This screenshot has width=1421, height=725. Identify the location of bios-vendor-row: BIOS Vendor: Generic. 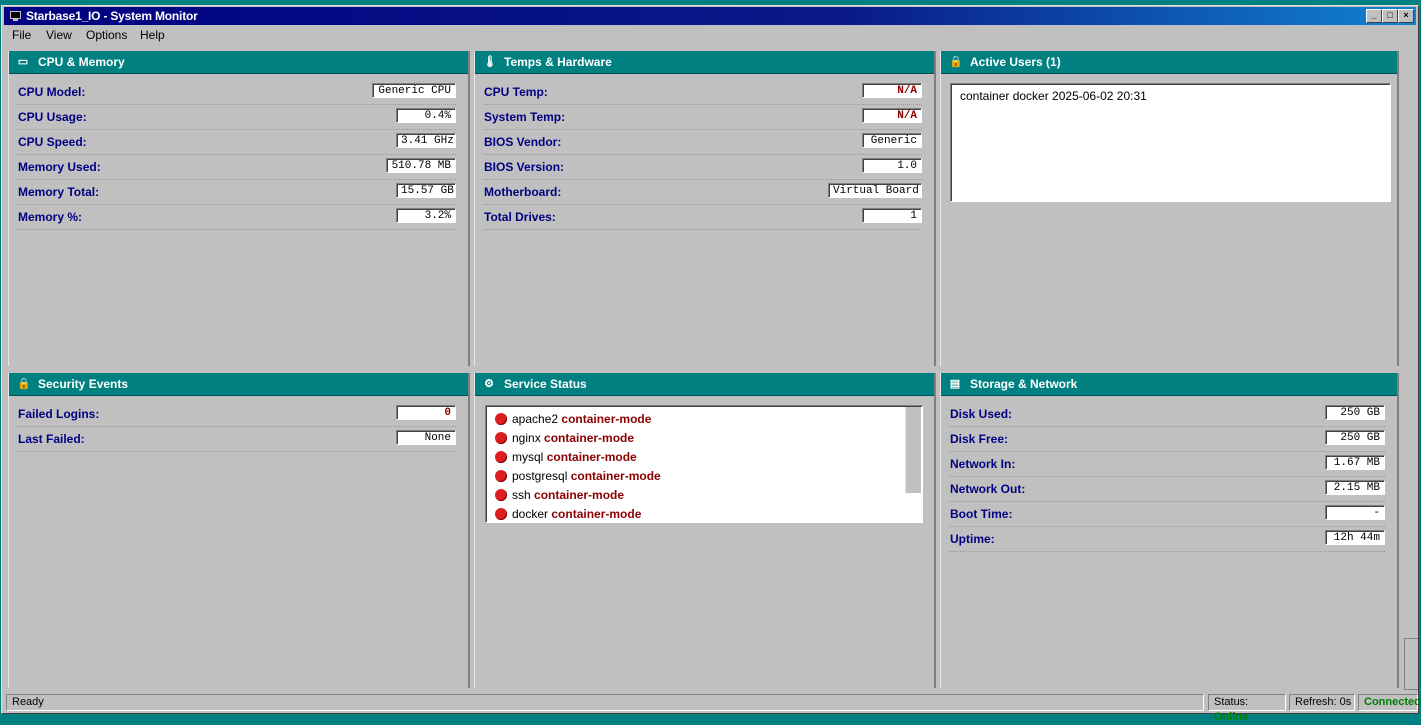
(702, 142).